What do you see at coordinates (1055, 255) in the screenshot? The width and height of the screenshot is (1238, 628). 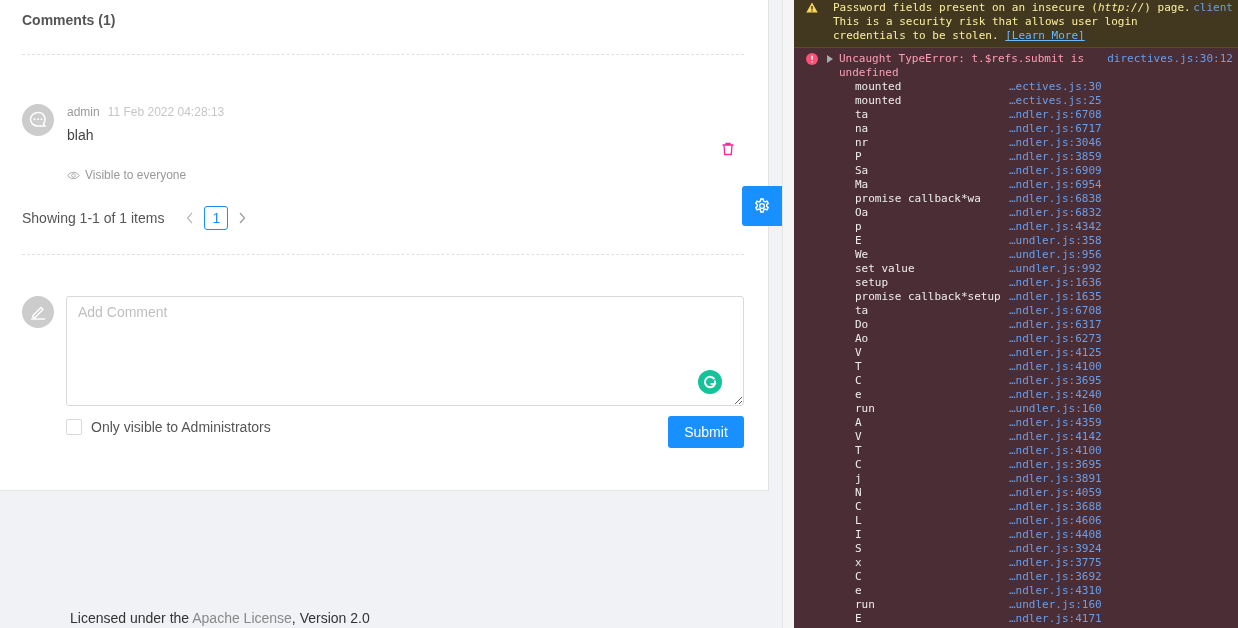 I see `stack-location-link: …undler.js:956` at bounding box center [1055, 255].